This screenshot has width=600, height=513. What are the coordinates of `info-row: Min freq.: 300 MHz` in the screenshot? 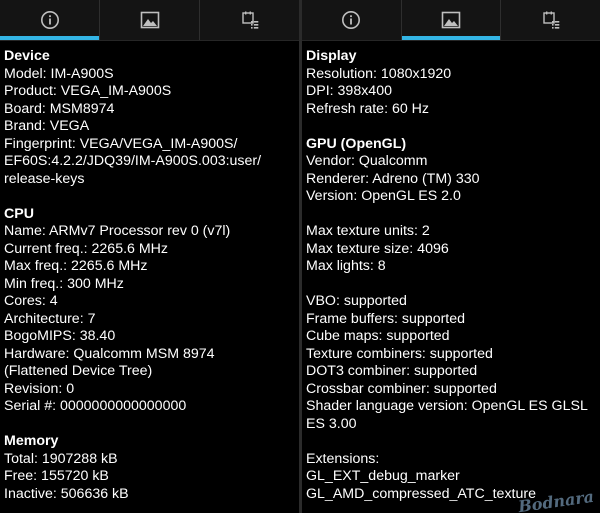 It's located at (64, 283).